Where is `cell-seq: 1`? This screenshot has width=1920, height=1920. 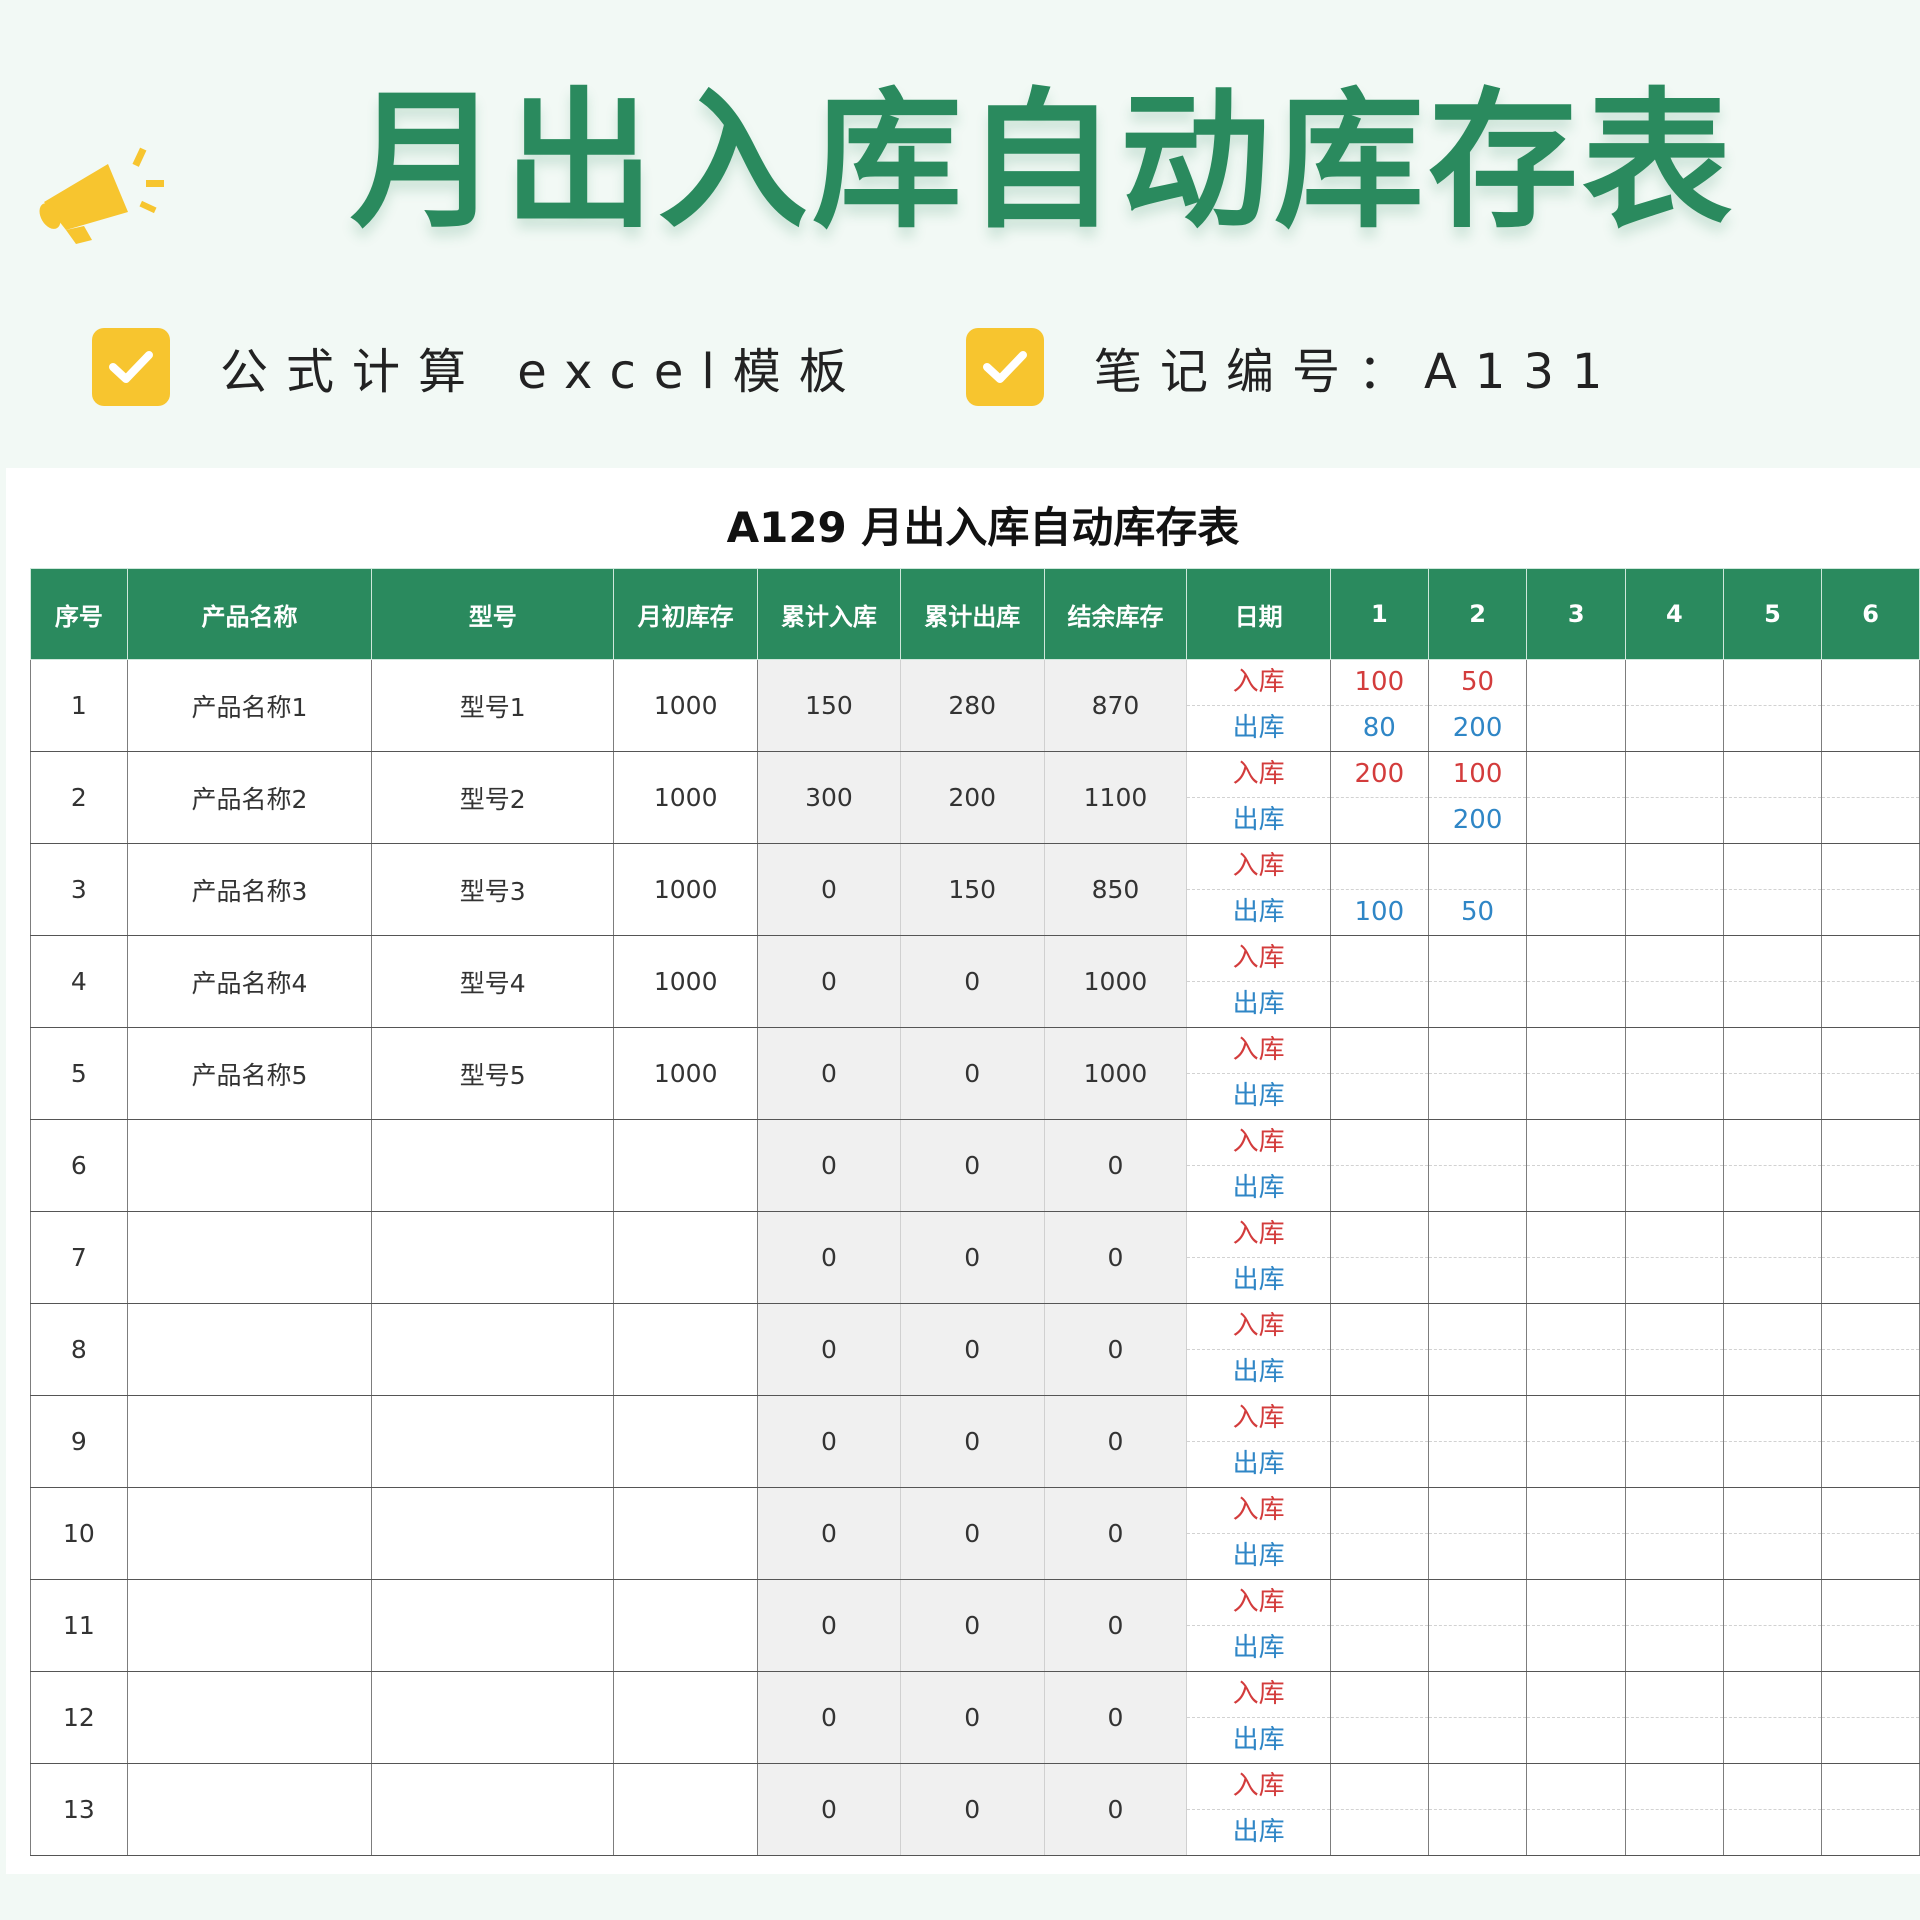 cell-seq: 1 is located at coordinates (79, 705).